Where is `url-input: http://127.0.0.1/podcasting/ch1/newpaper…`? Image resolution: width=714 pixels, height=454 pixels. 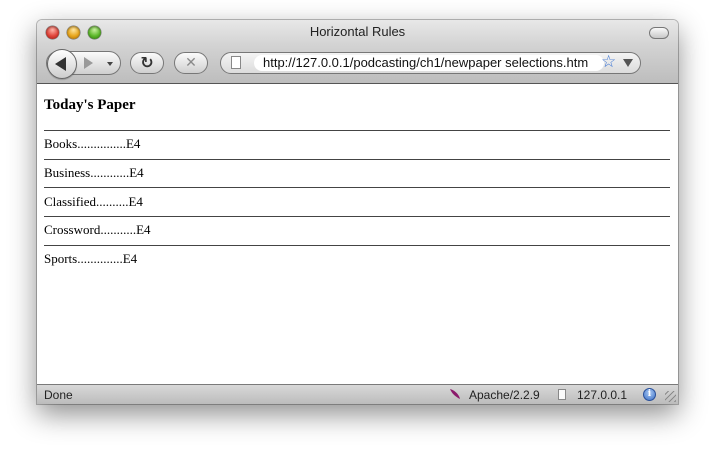 url-input: http://127.0.0.1/podcasting/ch1/newpaper… is located at coordinates (429, 63).